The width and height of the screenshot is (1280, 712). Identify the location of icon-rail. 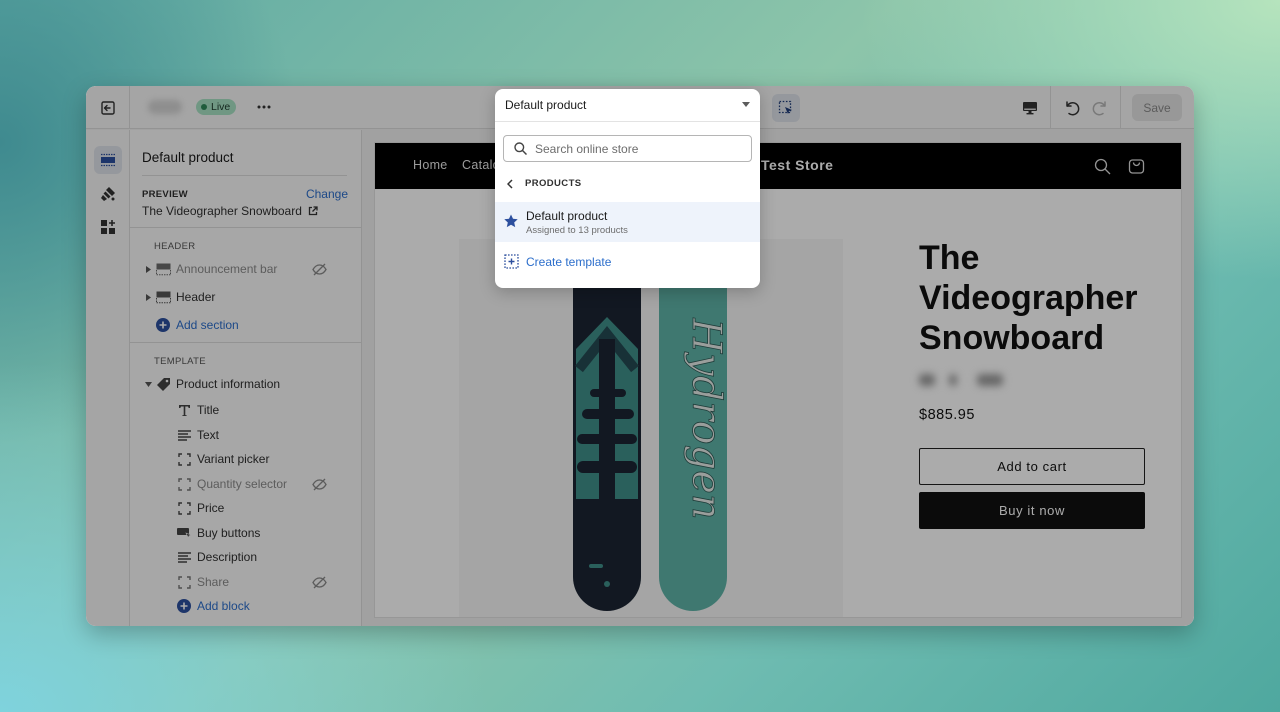
(108, 378).